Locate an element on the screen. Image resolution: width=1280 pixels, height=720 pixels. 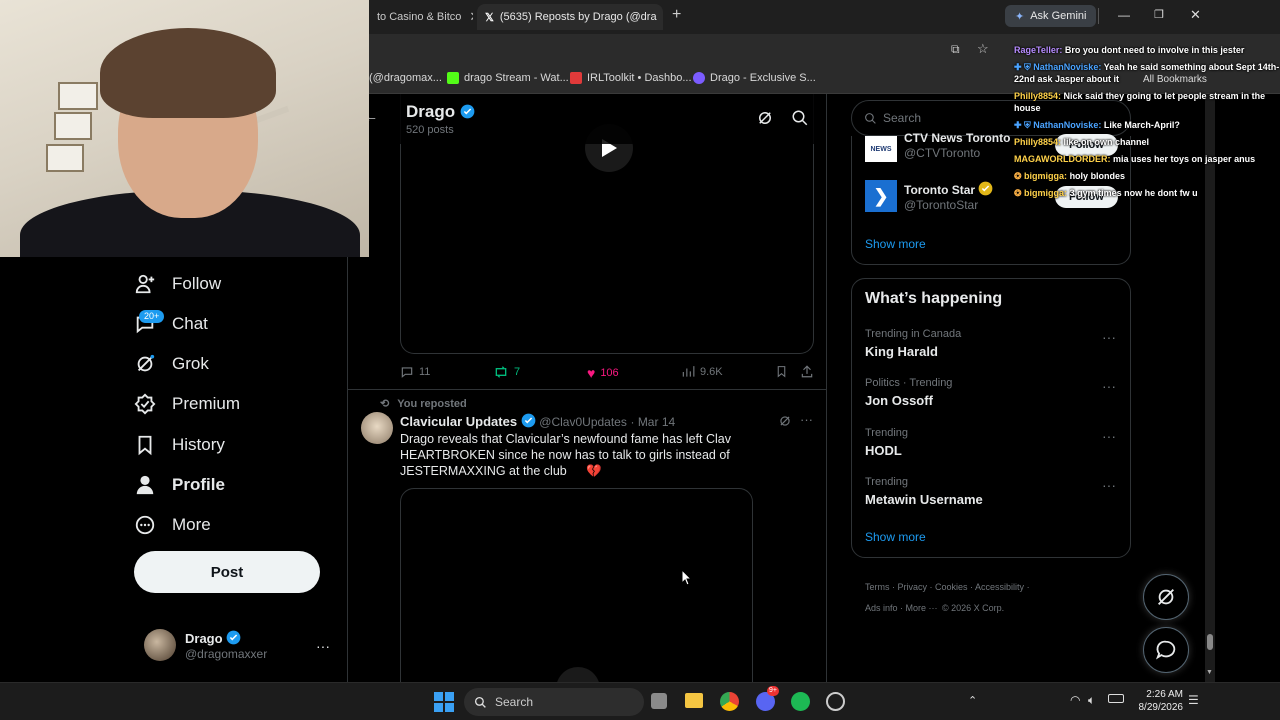
sidebar-item-follow: Follow is located at coordinates (177, 284).